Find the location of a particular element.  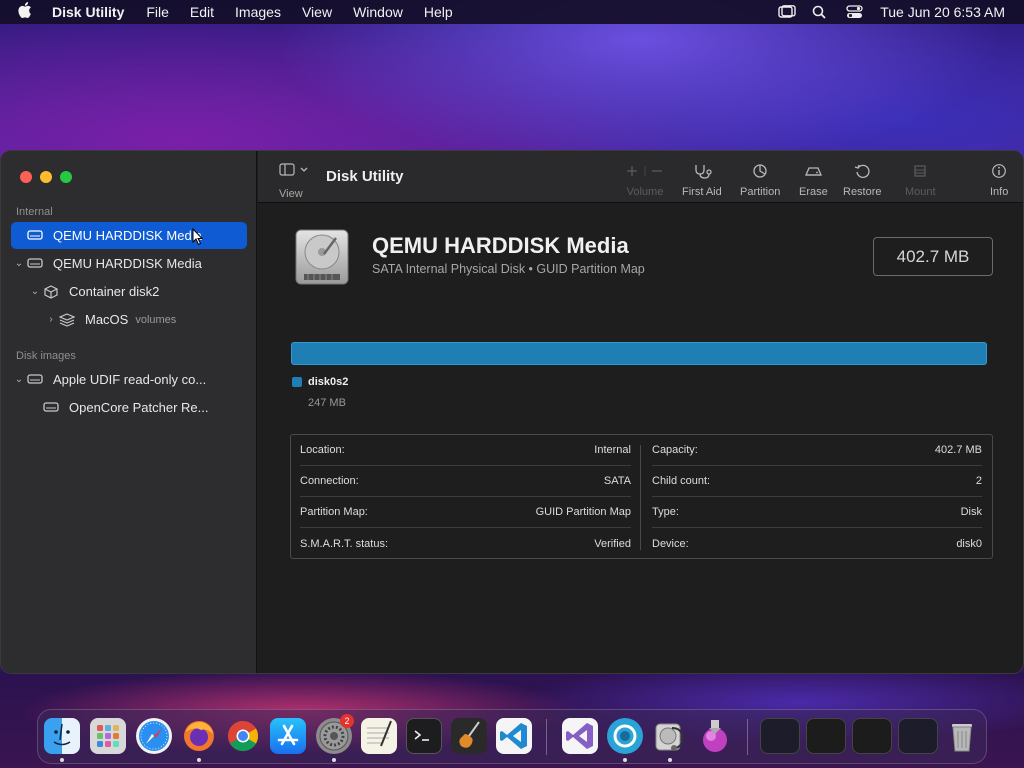

sidebar-item-qemu-disk: ⌄ QEMU HARDDISK Media is located at coordinates (129, 263).